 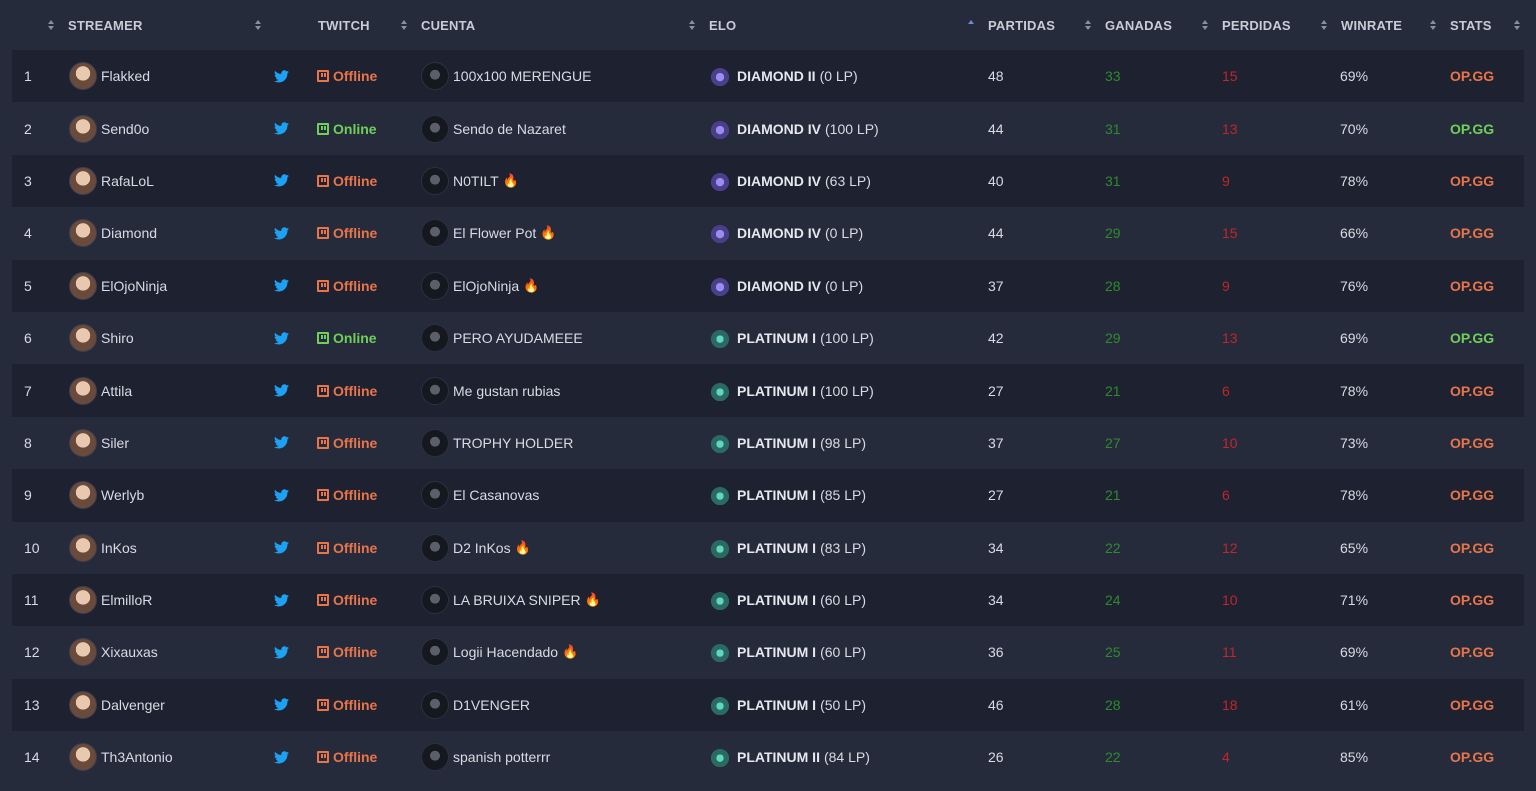 I want to click on streamer-name: Diamond, so click(x=129, y=233).